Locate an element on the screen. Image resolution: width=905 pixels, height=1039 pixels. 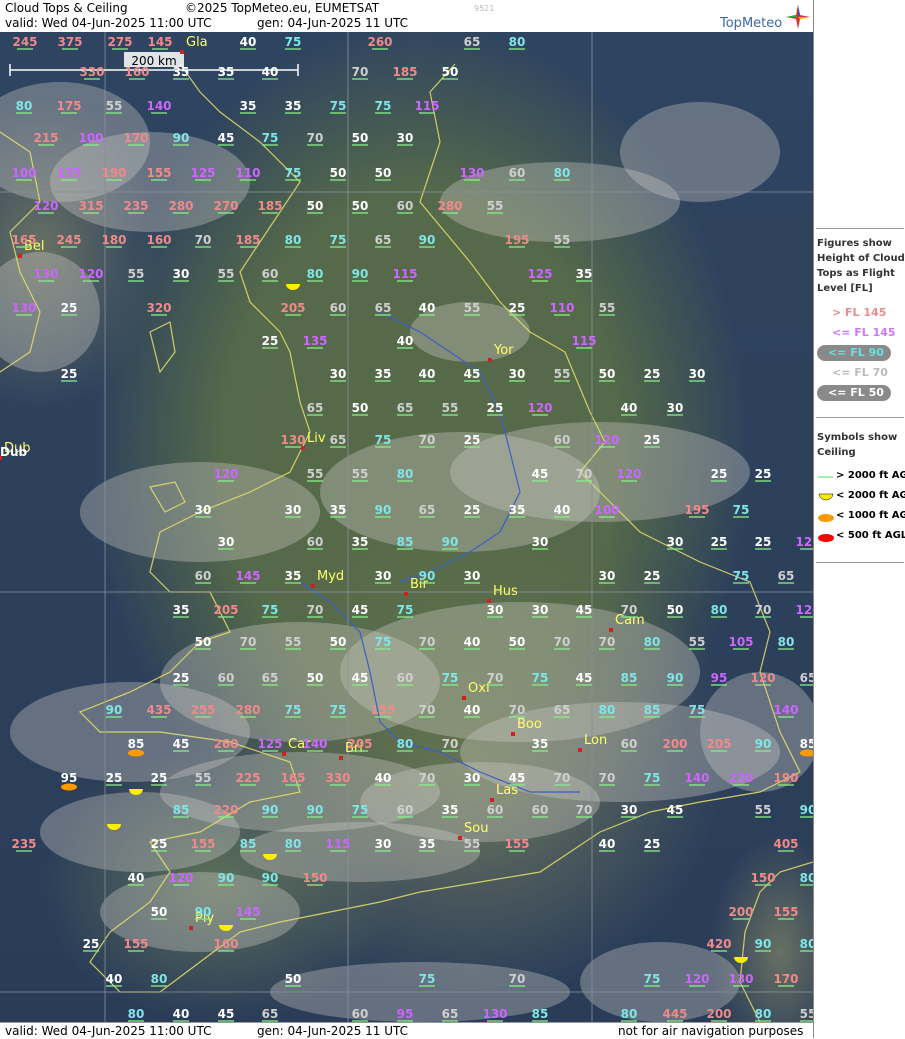
chart-title: Cloud Tops & Ceiling is located at coordinates (66, 8).